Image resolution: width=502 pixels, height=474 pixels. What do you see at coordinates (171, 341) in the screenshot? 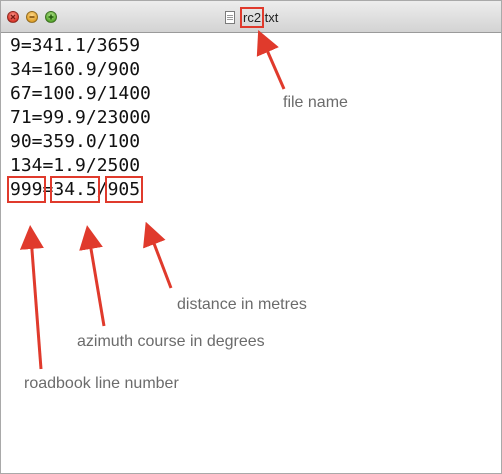
I see `azimuth-label: azimuth course in degrees` at bounding box center [171, 341].